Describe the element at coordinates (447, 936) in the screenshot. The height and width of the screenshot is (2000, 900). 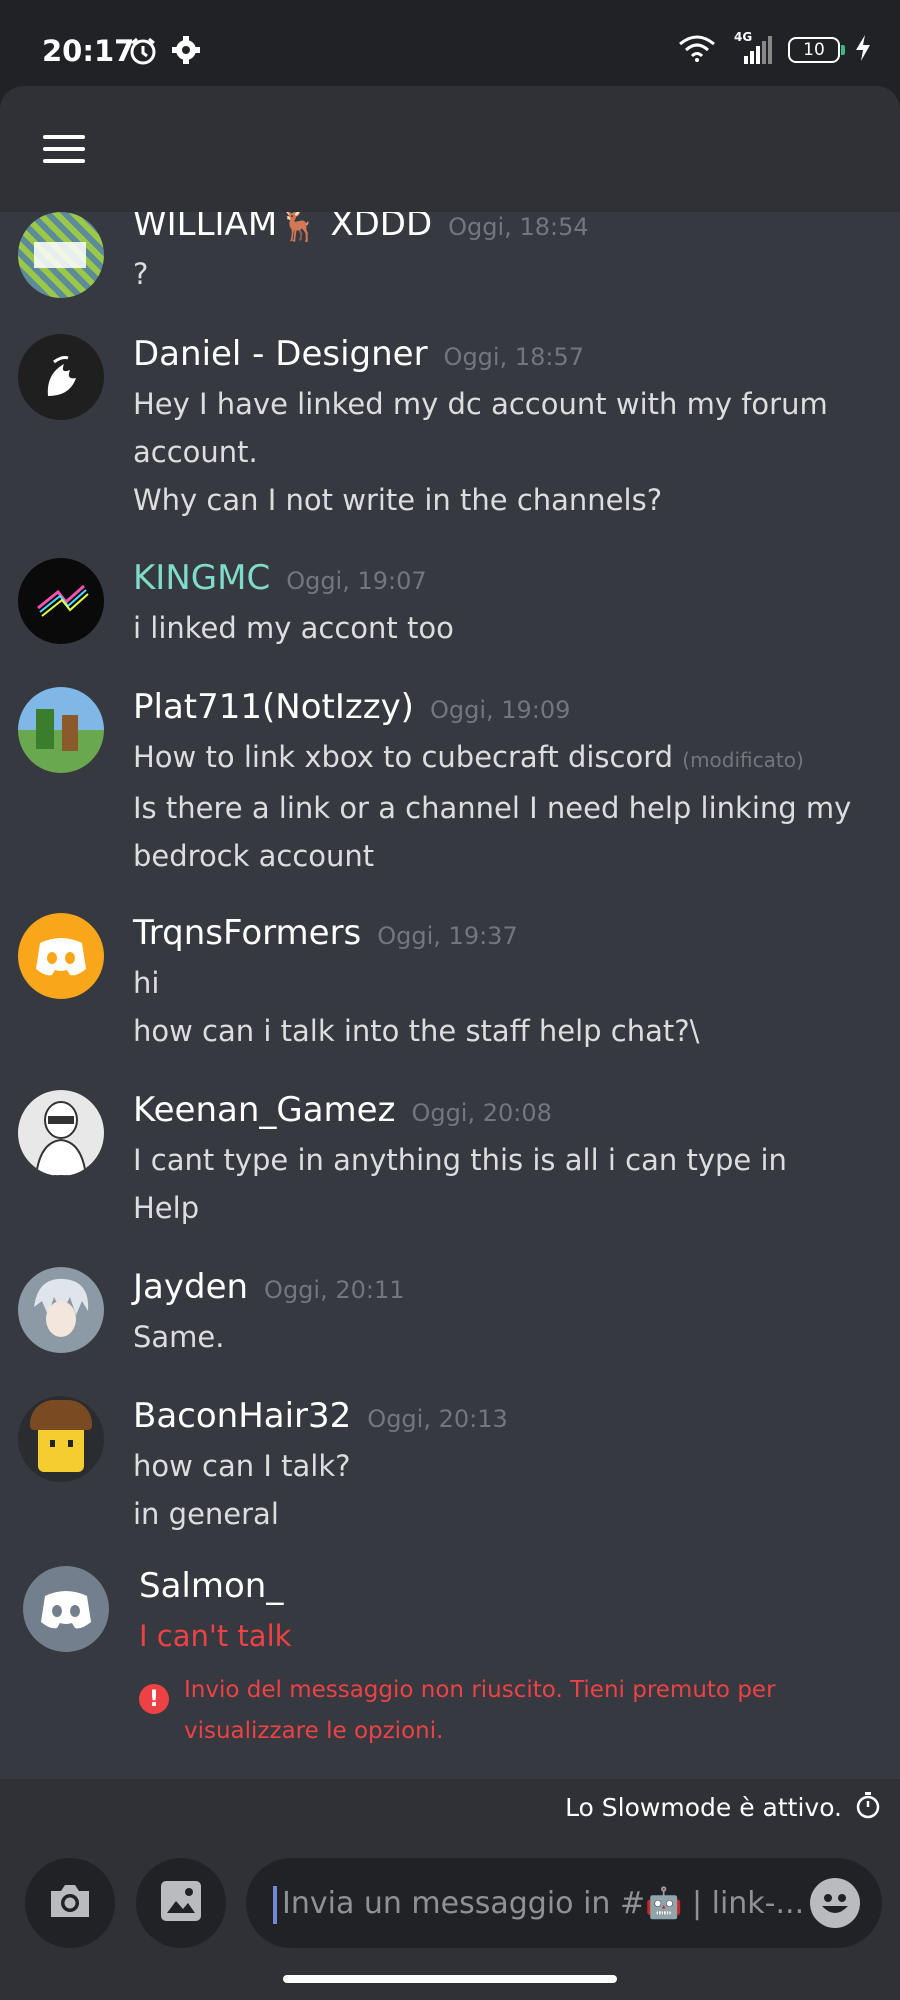
I see `timestamp: Oggi, 19:37` at that location.